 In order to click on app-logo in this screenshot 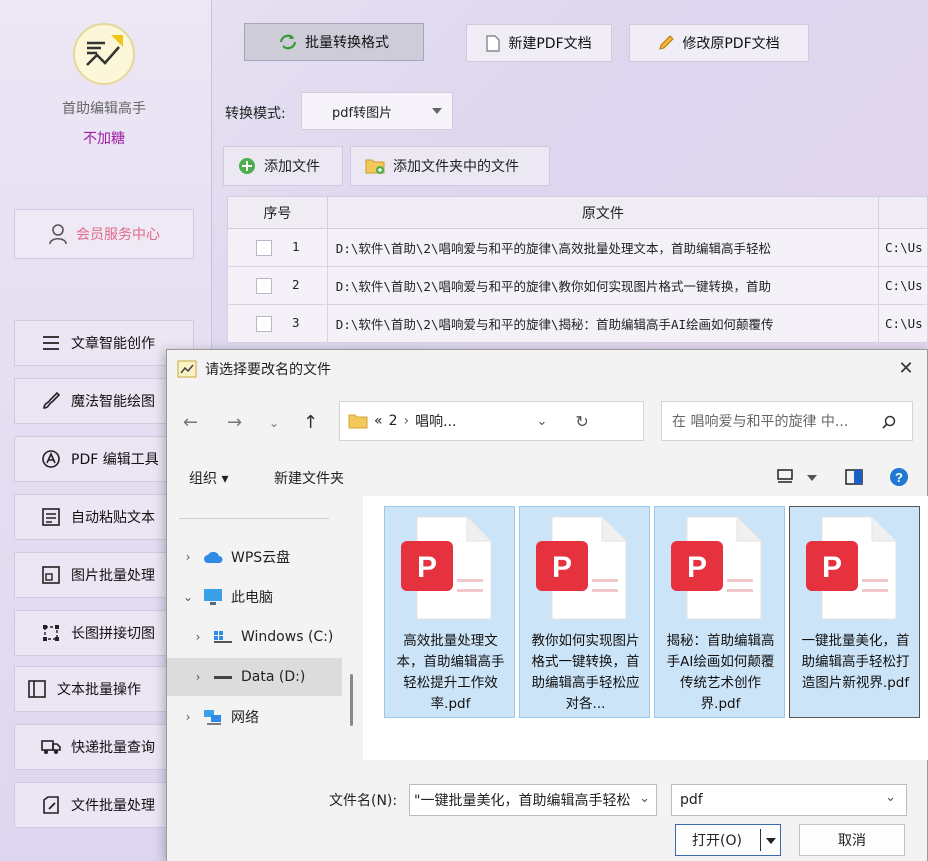, I will do `click(104, 54)`.